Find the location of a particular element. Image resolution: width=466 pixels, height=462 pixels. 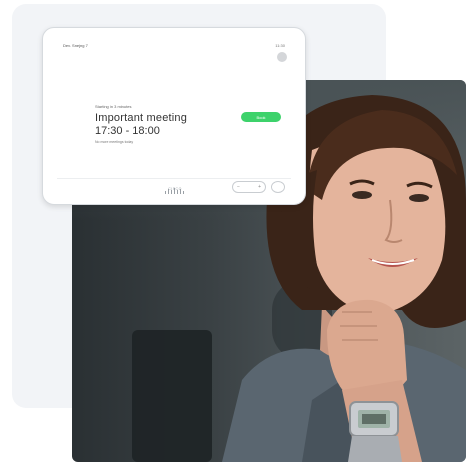

next-meeting-info: No more meetings today is located at coordinates (114, 142).